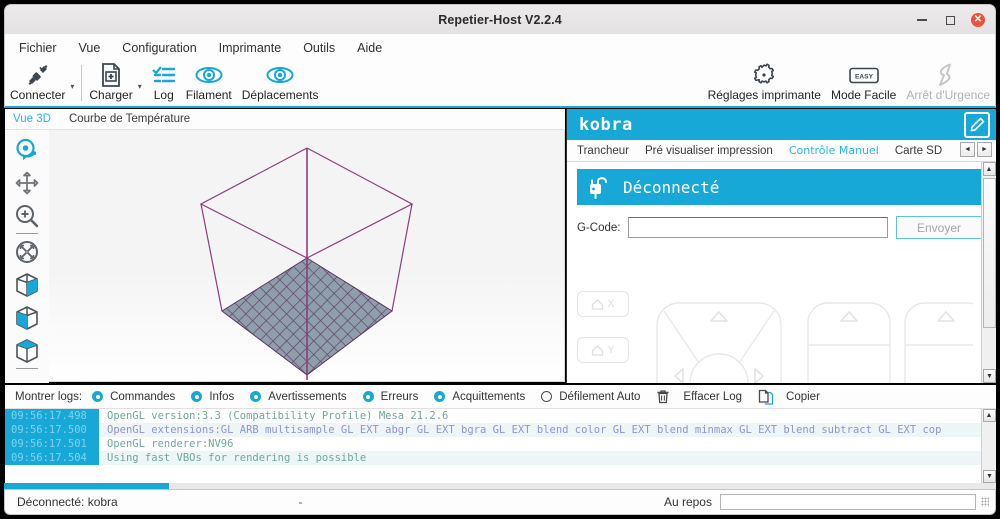 This screenshot has height=519, width=1000. Describe the element at coordinates (38, 95) in the screenshot. I see `connect-label: Connecter` at that location.